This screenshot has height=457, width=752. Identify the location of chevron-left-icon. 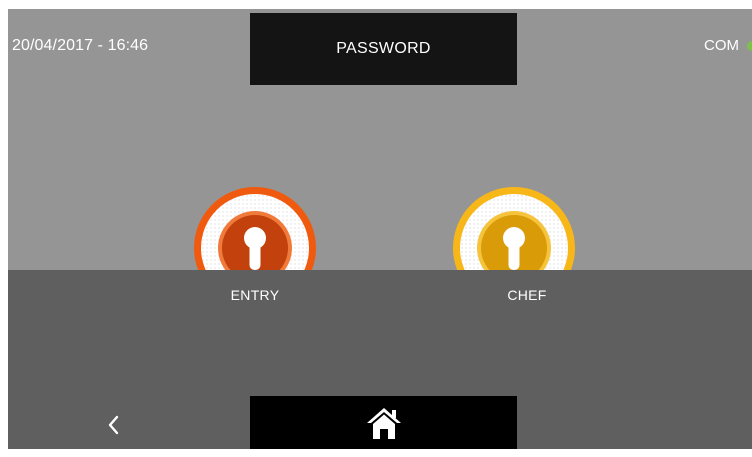
(113, 425).